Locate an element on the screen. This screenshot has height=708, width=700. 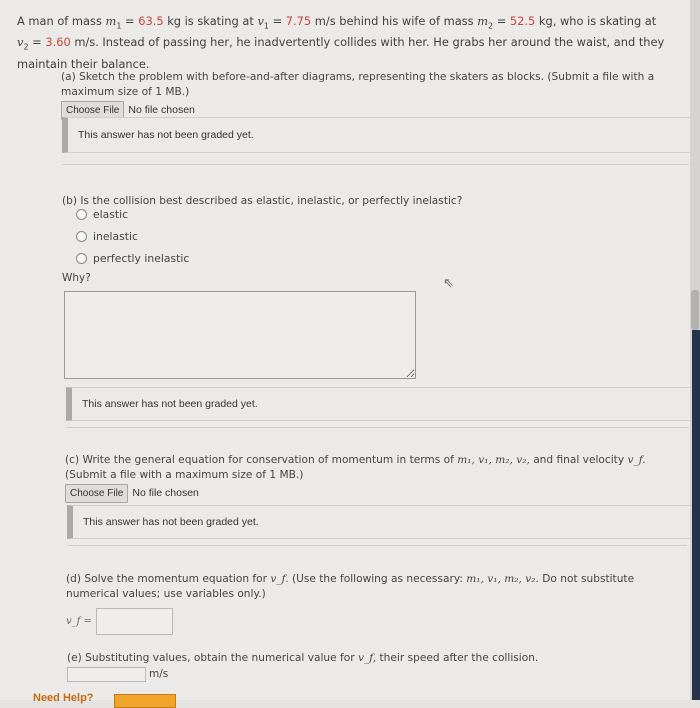
background-desktop is located at coordinates (696, 515).